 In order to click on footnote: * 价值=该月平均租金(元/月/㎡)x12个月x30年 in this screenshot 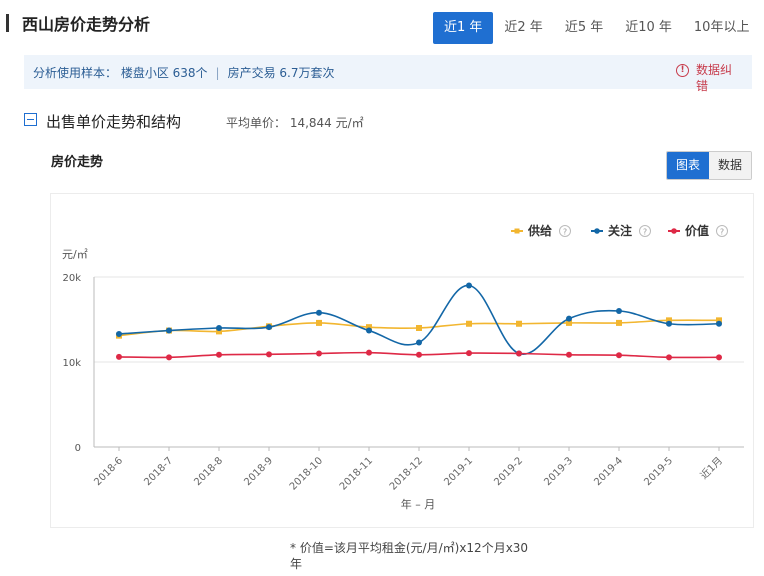, I will do `click(409, 556)`.